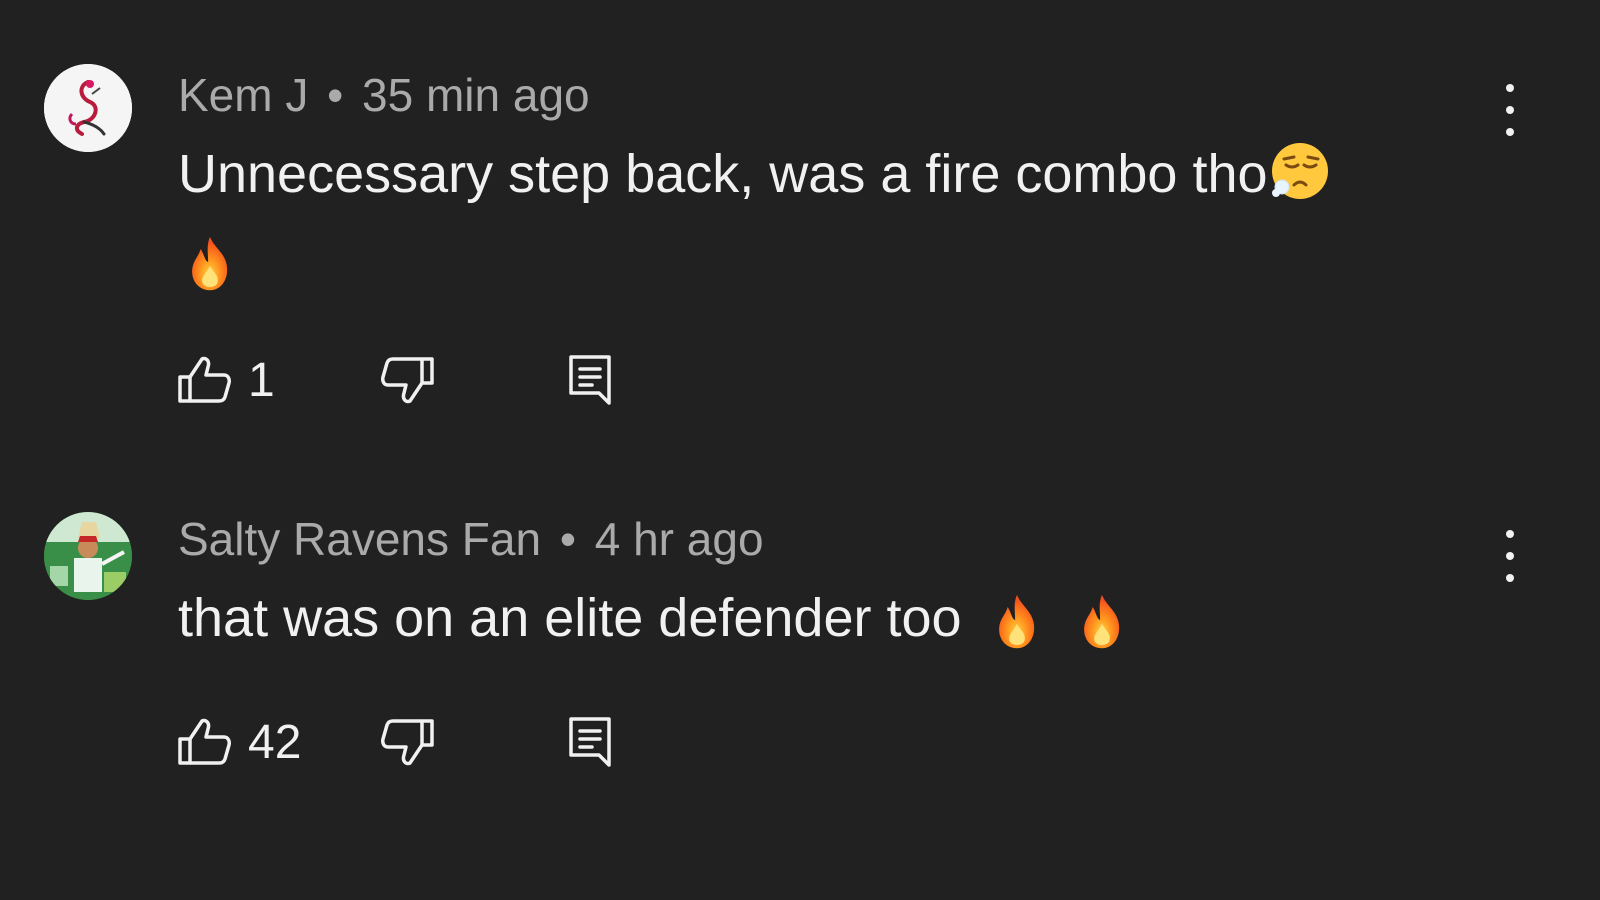 The height and width of the screenshot is (900, 1600). I want to click on author-name: Kem J, so click(243, 95).